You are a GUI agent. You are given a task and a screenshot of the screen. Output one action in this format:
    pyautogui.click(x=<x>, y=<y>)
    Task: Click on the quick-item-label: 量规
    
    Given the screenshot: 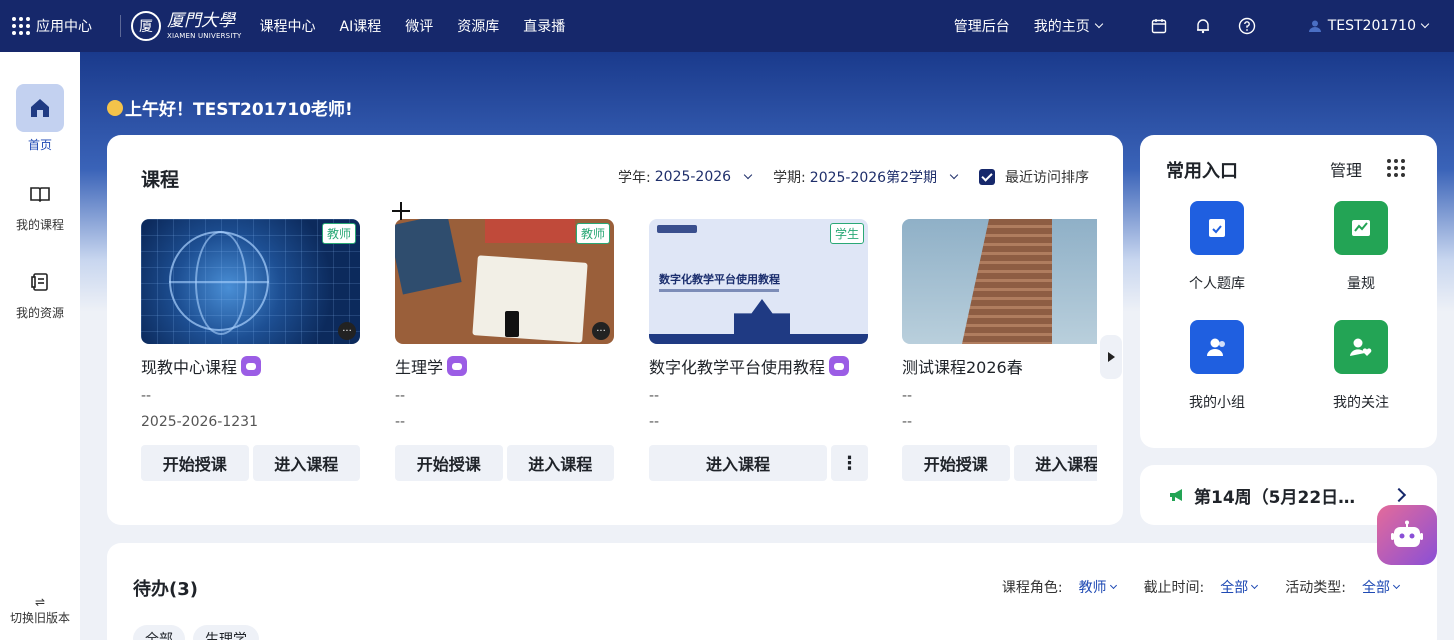 What is the action you would take?
    pyautogui.click(x=1361, y=284)
    